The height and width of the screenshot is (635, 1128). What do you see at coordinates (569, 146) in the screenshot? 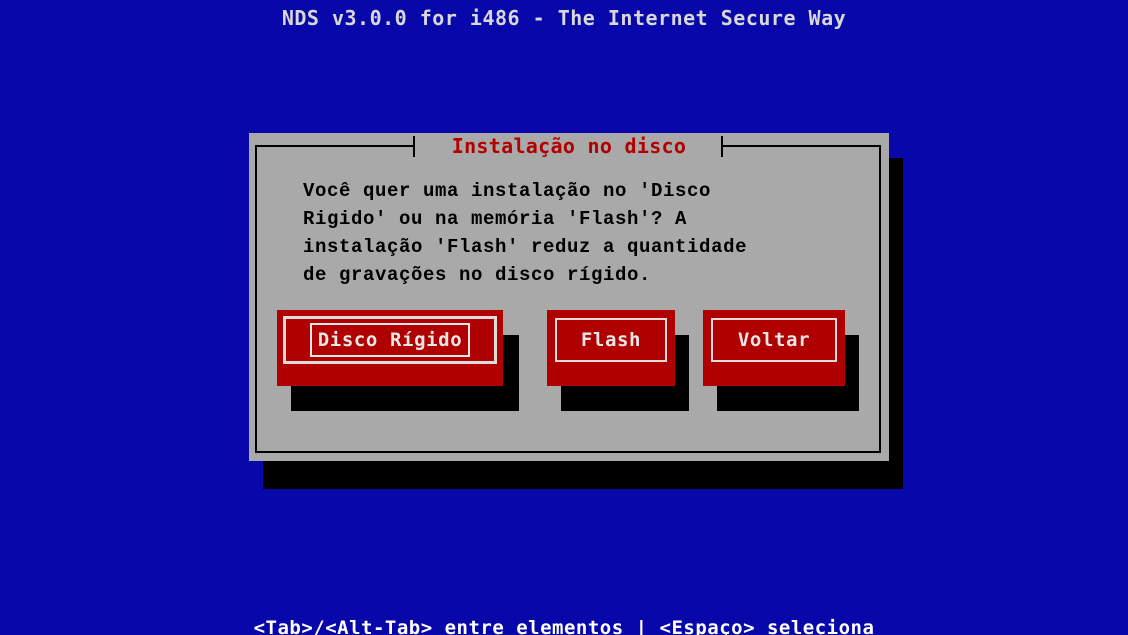
I see `dialog-title: Instalação no disco` at bounding box center [569, 146].